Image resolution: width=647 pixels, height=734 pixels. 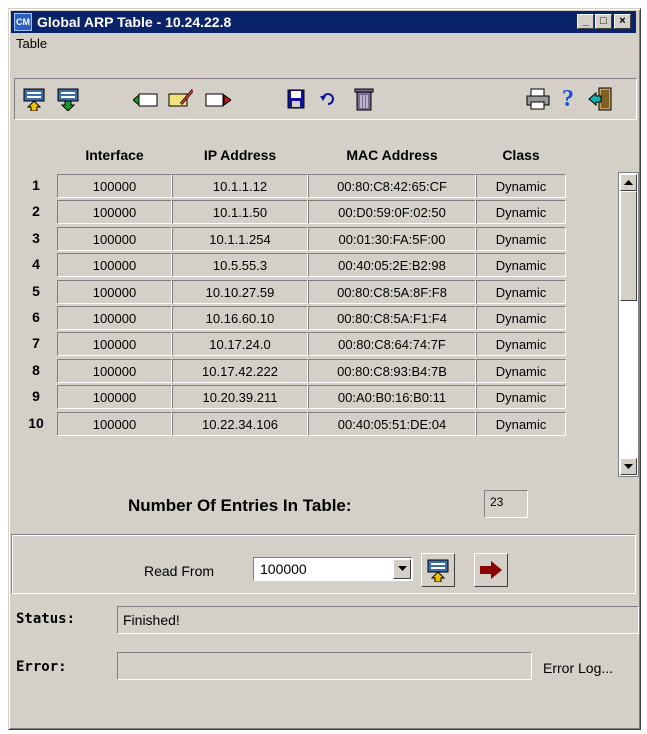 What do you see at coordinates (392, 344) in the screenshot?
I see `table-cell-mac: 00:80:C8:64:74:7F` at bounding box center [392, 344].